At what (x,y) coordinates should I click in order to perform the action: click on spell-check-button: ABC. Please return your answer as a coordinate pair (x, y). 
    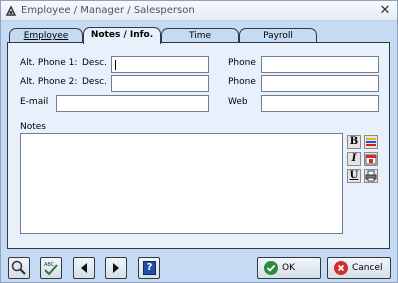
    Looking at the image, I should click on (51, 268).